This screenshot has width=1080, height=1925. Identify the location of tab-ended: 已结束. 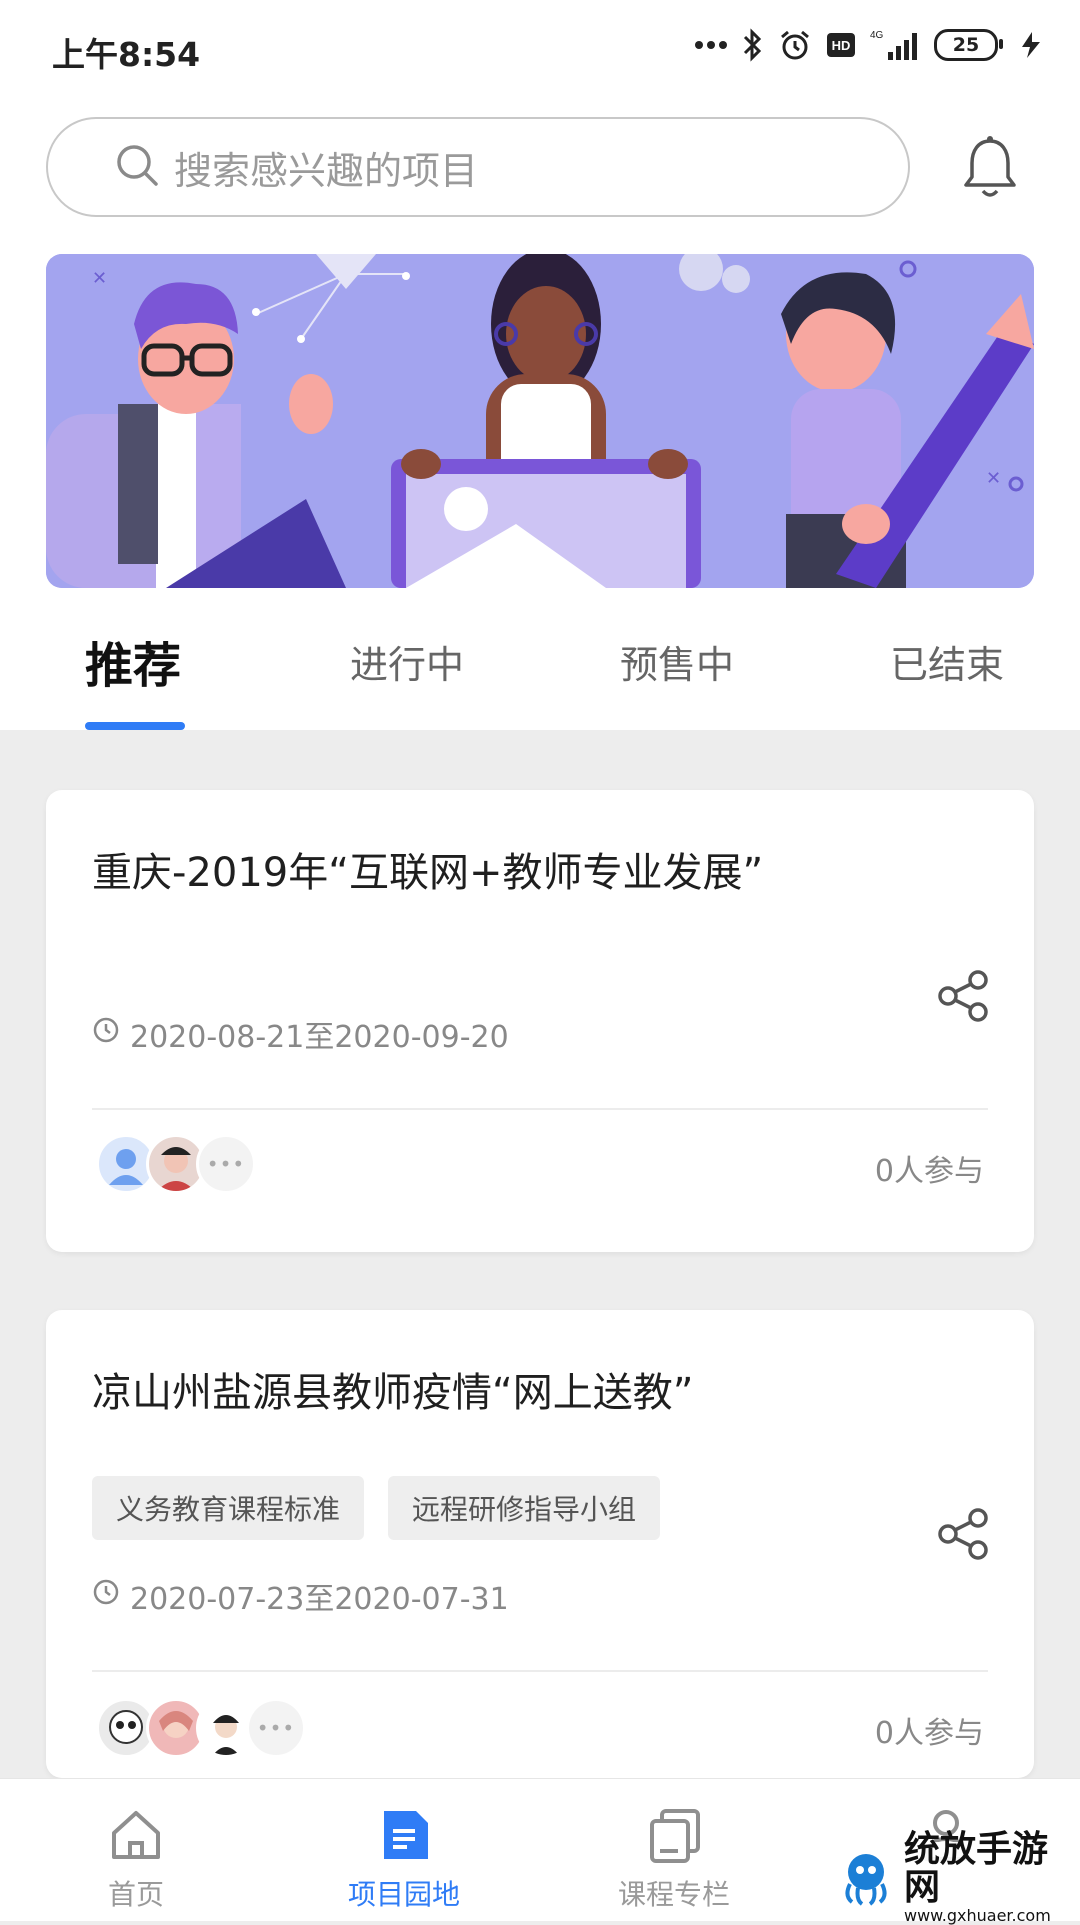
(947, 661).